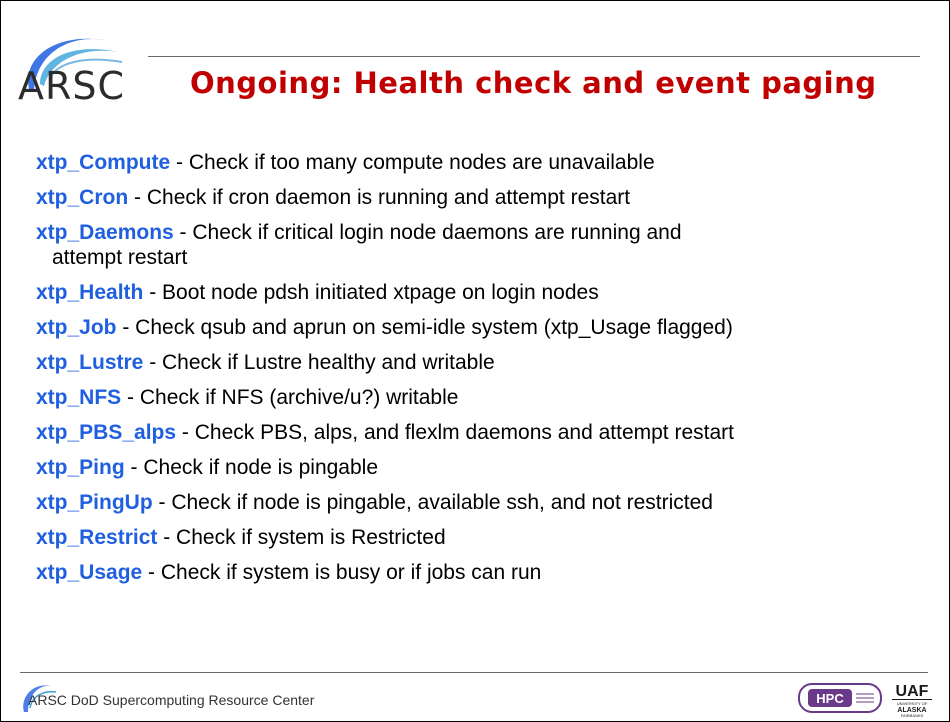 The image size is (950, 722). I want to click on check-name: xtp_Health, so click(90, 292).